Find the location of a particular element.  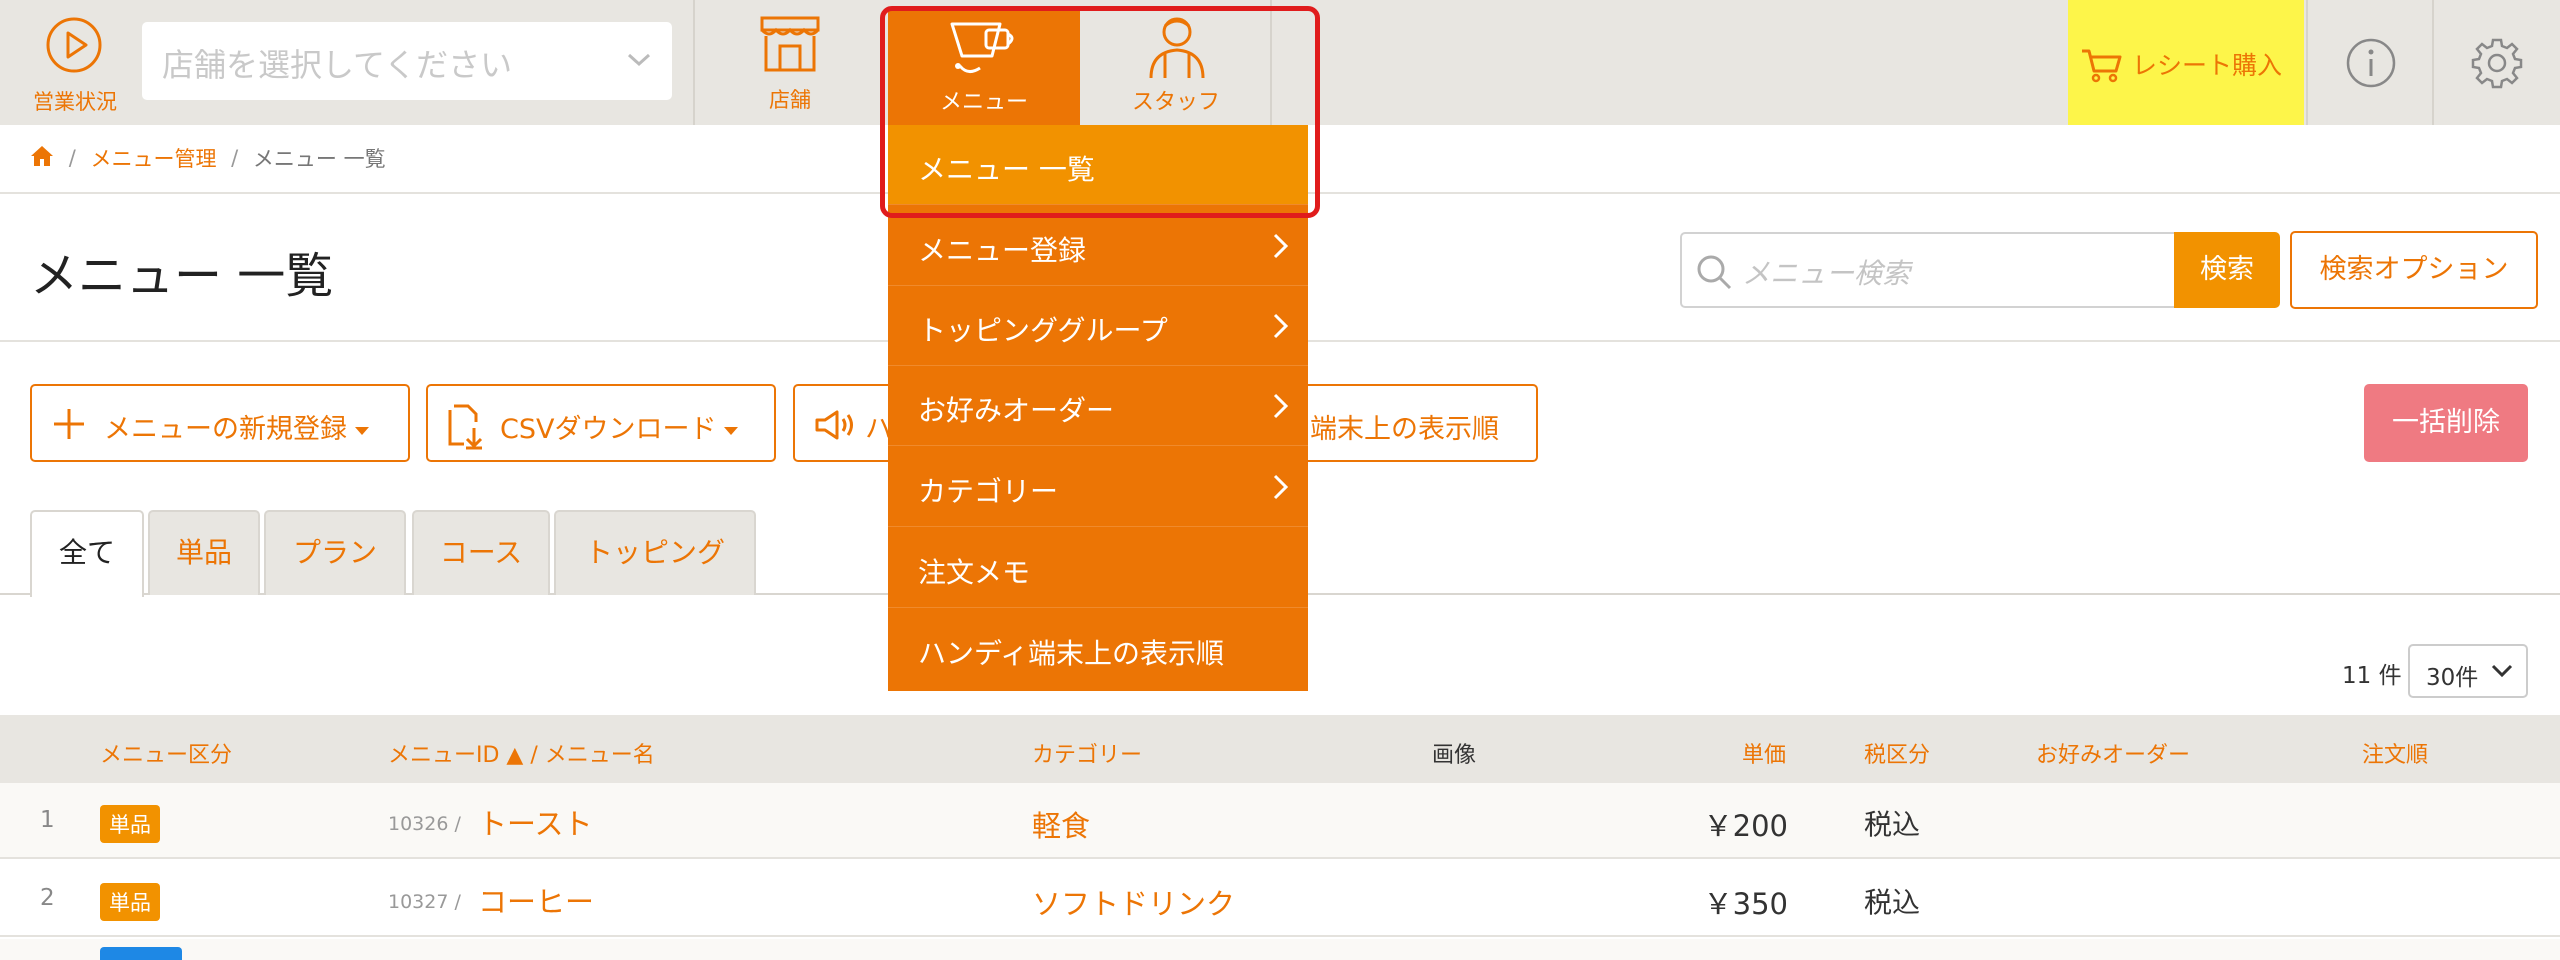

dropdown-item-label: メニュー登録 is located at coordinates (1002, 250).